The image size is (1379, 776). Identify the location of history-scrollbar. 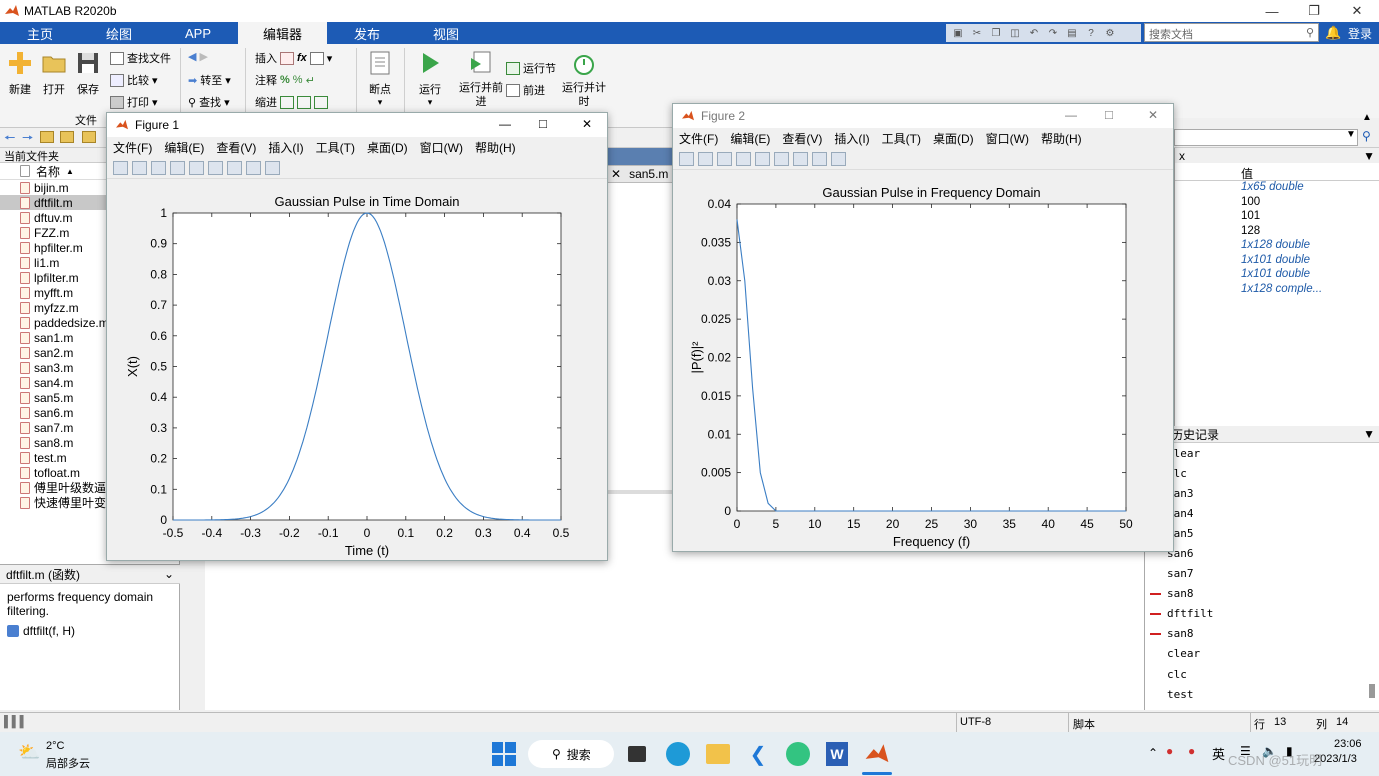
(1372, 691).